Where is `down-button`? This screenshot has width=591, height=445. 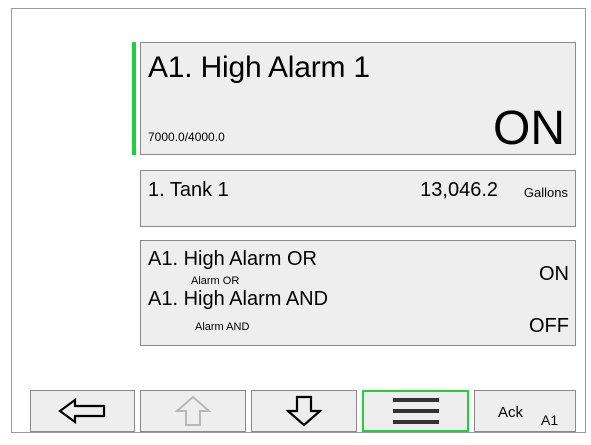 down-button is located at coordinates (304, 411).